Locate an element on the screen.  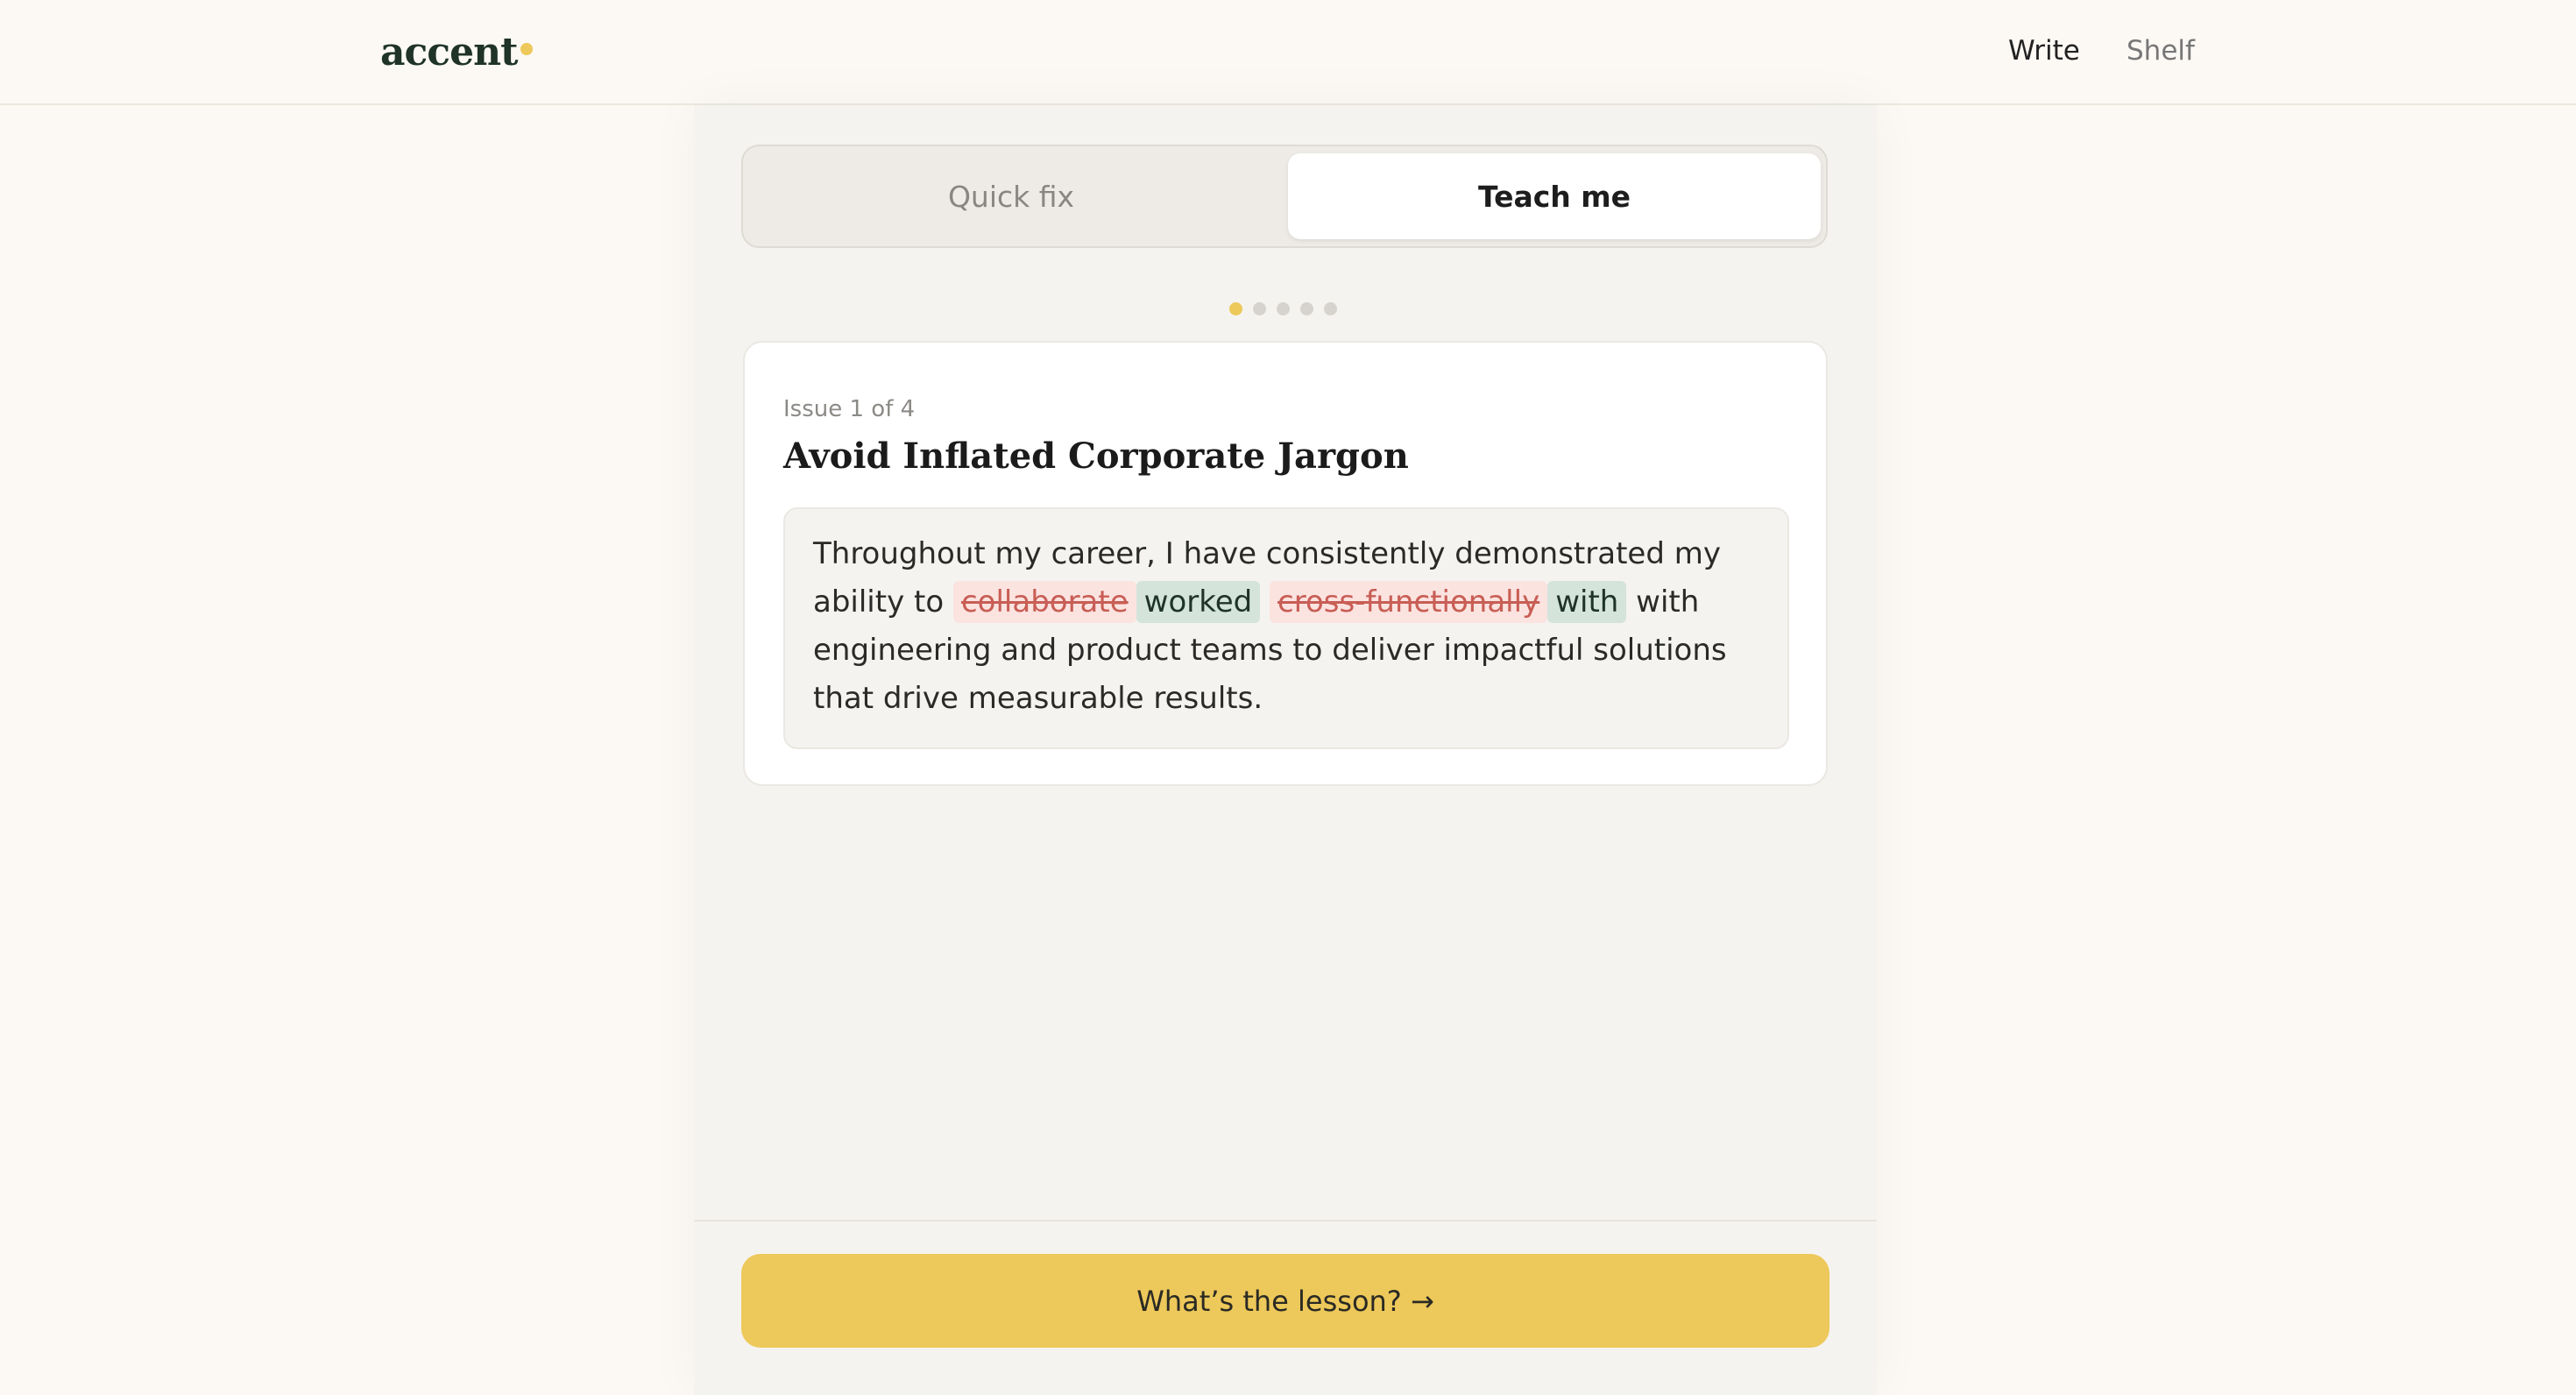
tab-teach-me: Teach me is located at coordinates (1554, 196).